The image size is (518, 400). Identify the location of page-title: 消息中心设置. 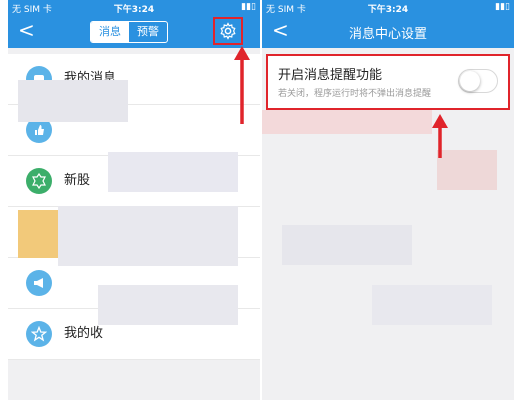
(387, 34).